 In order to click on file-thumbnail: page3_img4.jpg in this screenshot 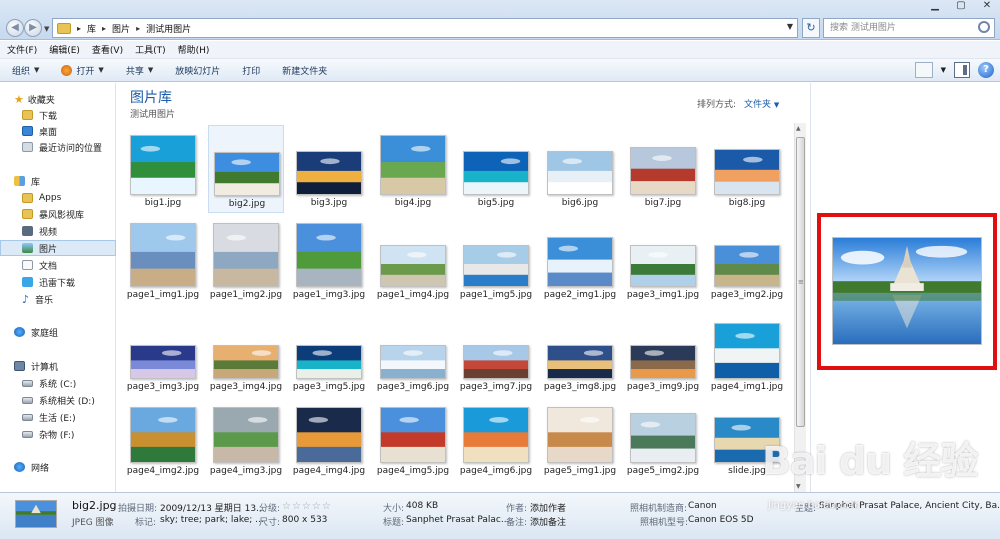, I will do `click(246, 353)`.